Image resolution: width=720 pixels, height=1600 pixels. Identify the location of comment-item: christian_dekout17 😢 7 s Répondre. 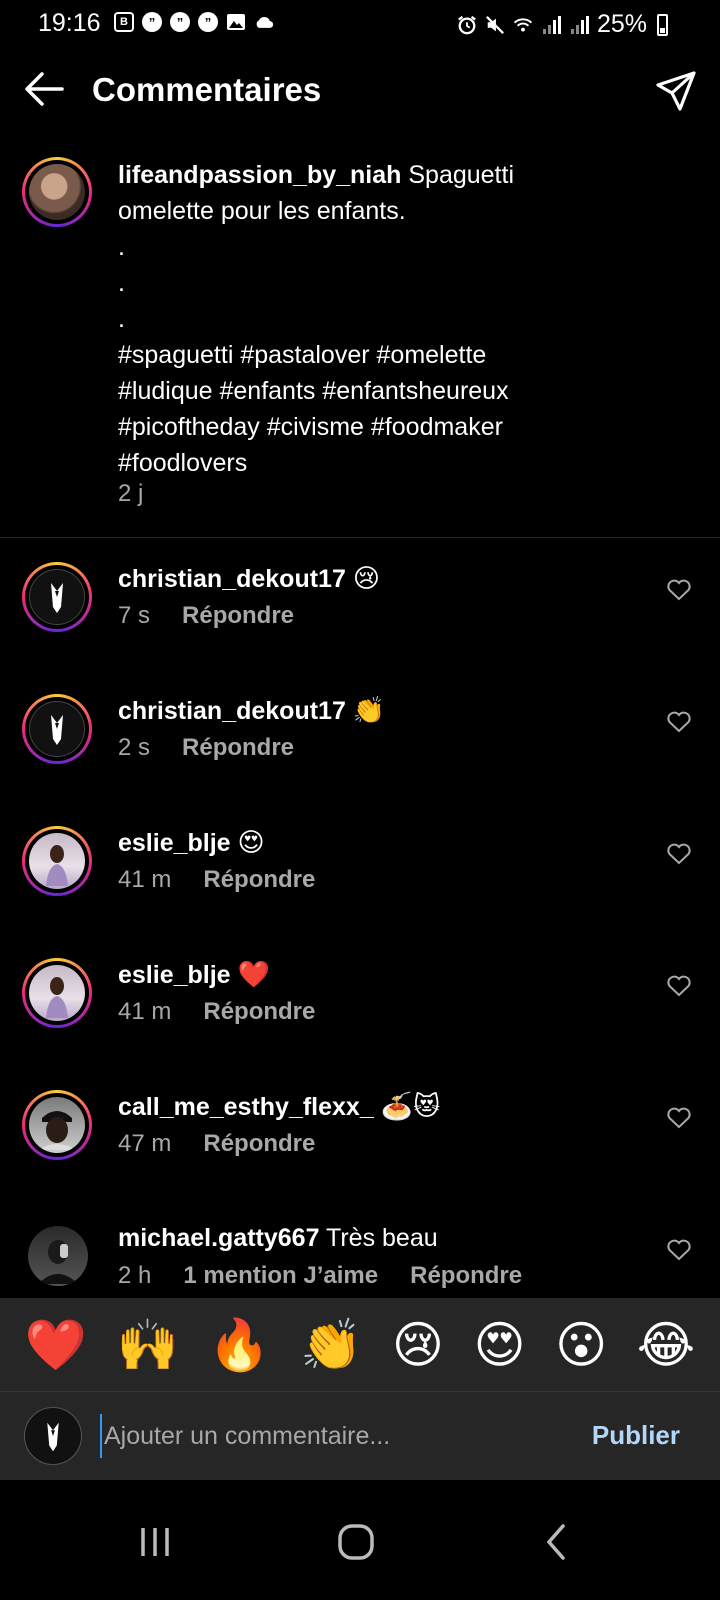
(360, 610).